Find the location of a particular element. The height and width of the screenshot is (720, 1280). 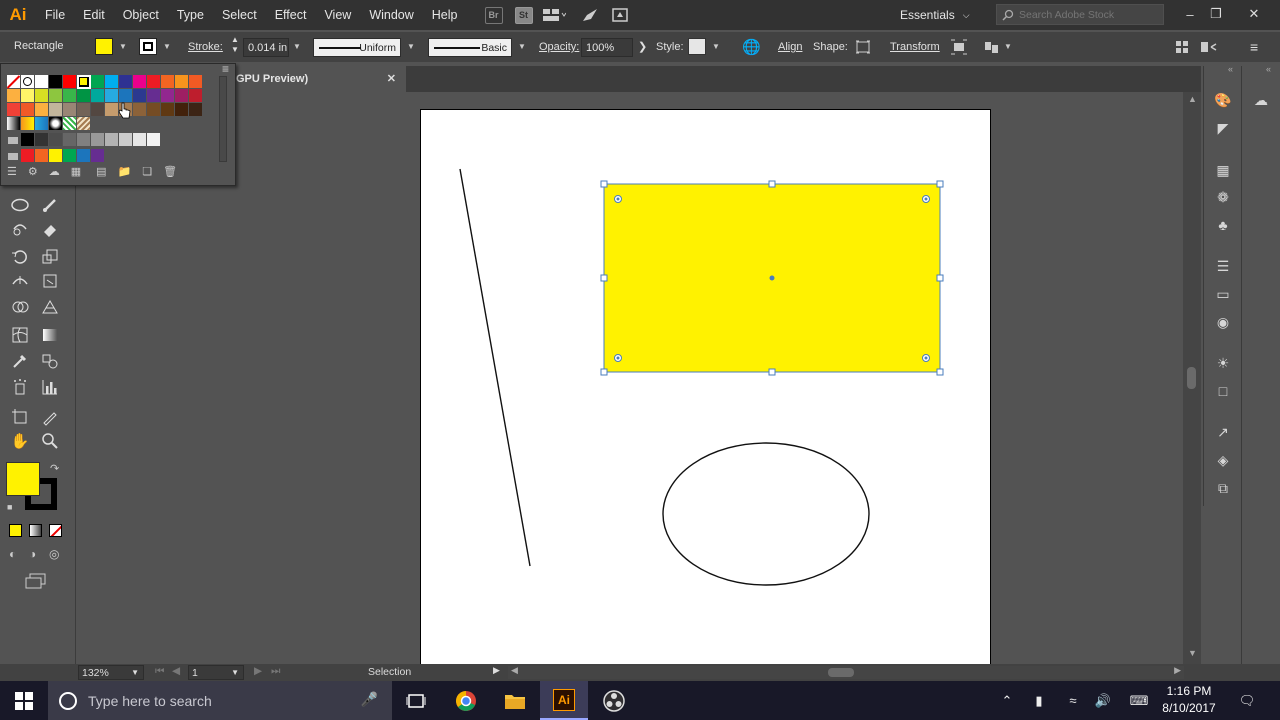

libraries-panel-icon: ☁ is located at coordinates (1261, 100).